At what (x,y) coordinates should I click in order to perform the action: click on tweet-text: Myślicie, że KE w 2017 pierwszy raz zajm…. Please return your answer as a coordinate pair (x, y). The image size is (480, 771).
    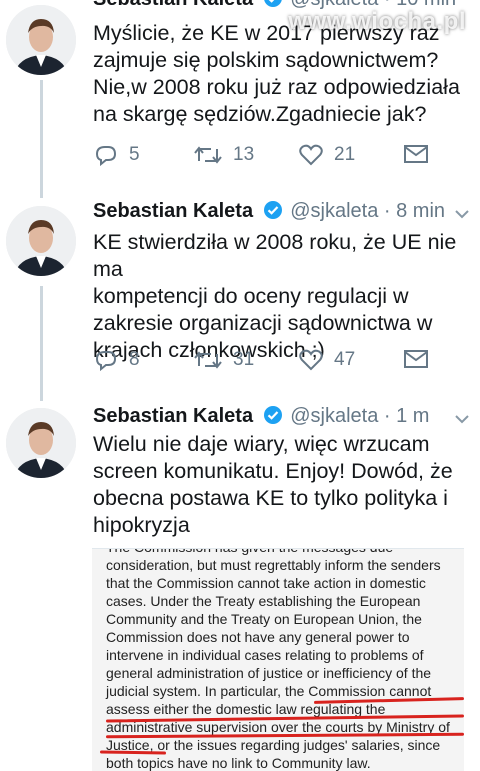
    Looking at the image, I should click on (285, 74).